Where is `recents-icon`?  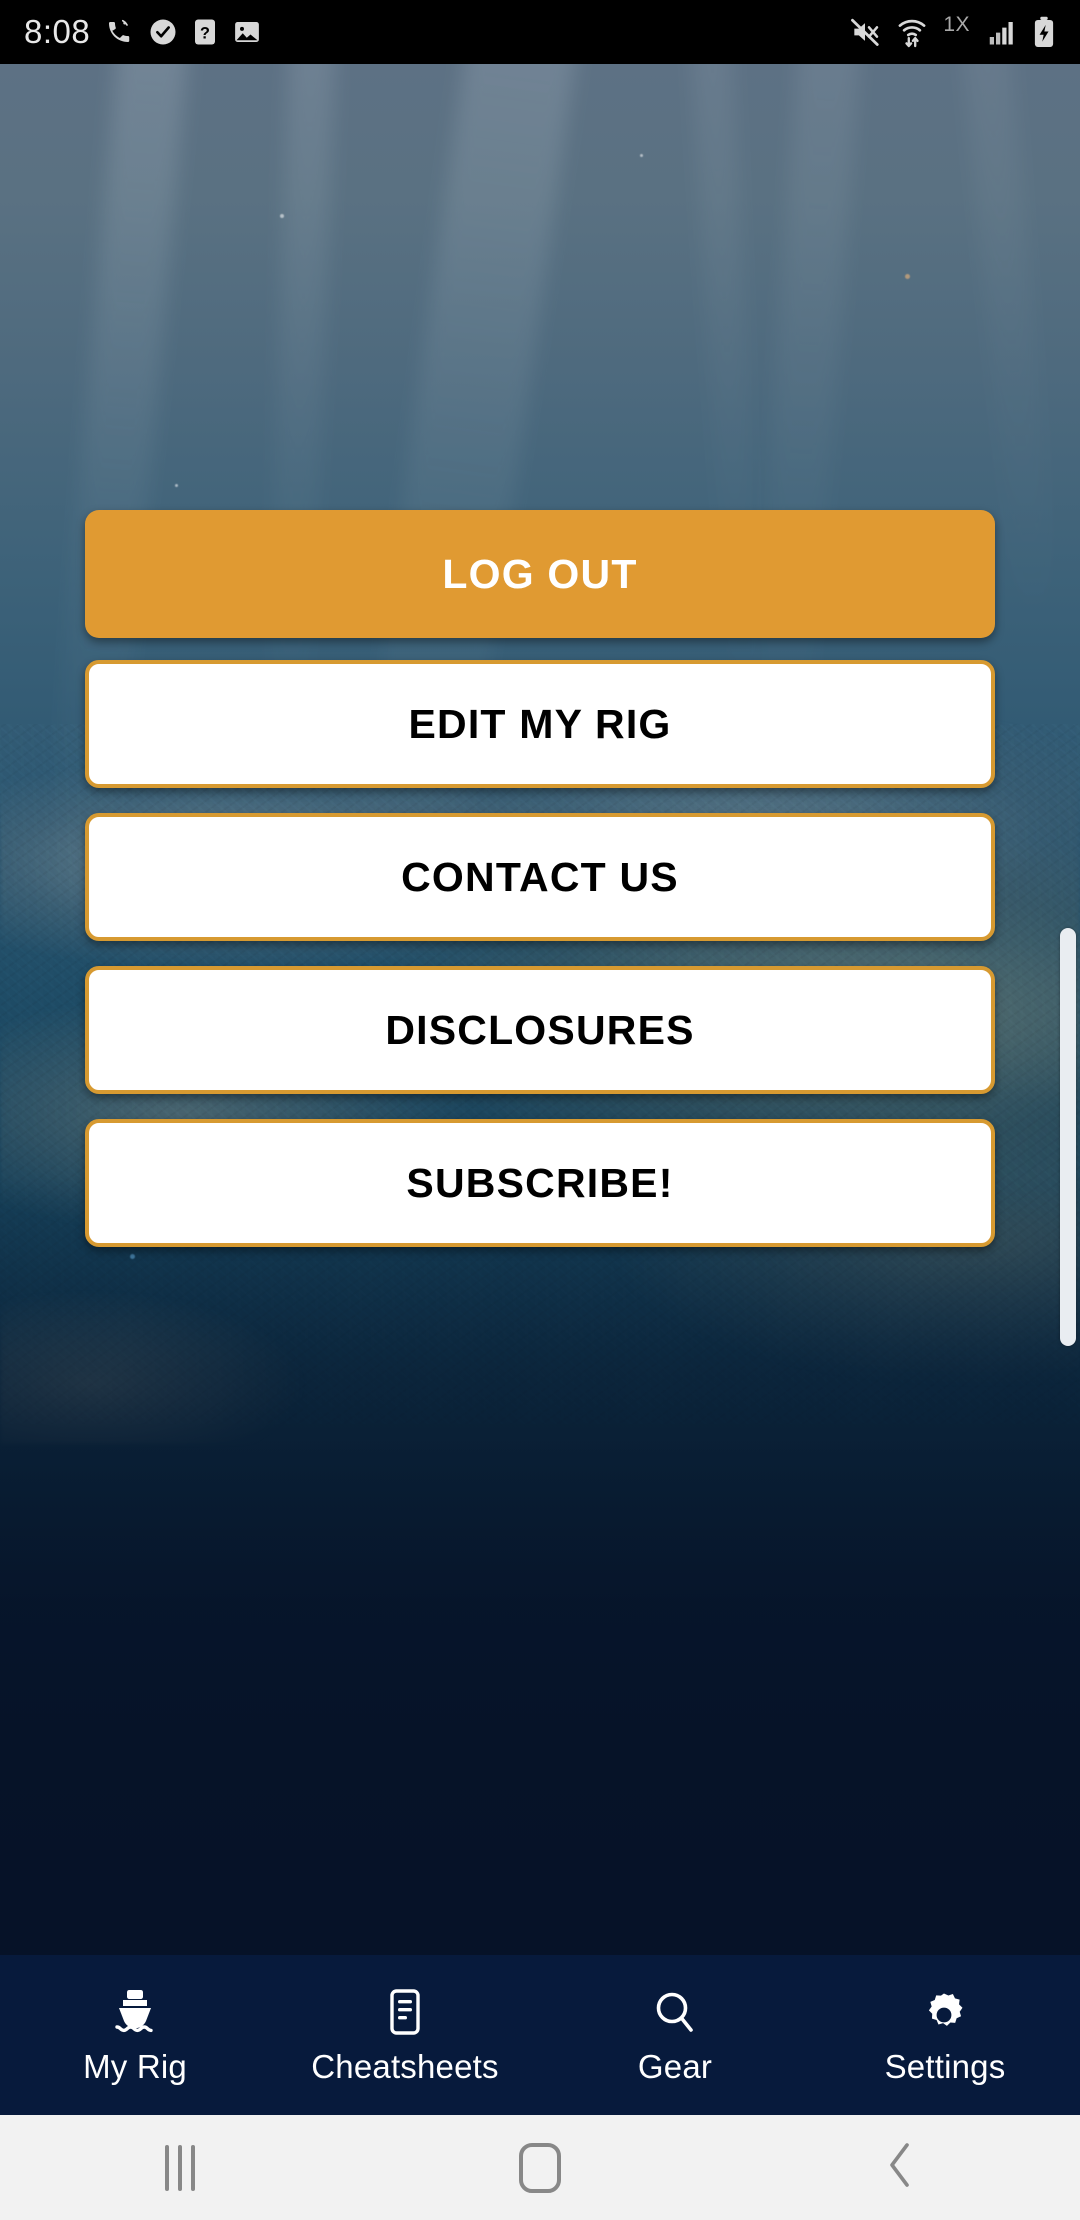
recents-icon is located at coordinates (180, 2167).